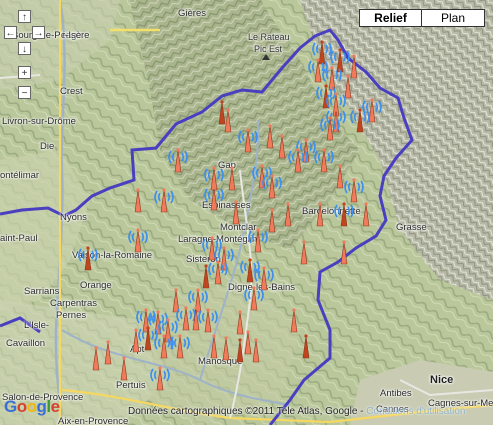 This screenshot has width=493, height=425. I want to click on place-label: Pic Est, so click(268, 49).